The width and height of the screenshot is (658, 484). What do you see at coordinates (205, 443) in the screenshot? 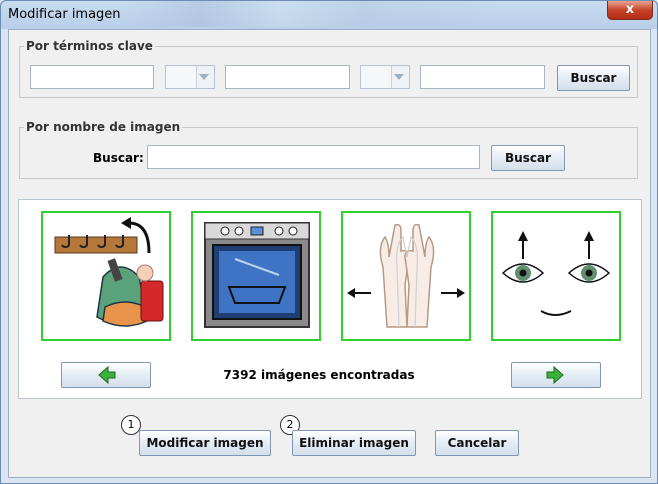
I see `modify-image-button: Modificar imagen` at bounding box center [205, 443].